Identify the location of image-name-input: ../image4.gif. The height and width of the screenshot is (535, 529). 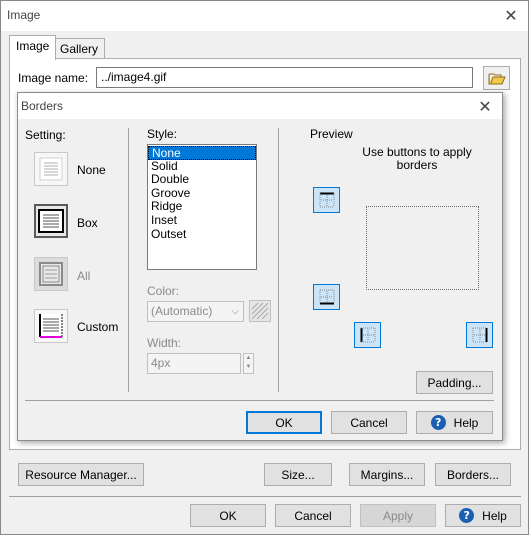
(284, 77).